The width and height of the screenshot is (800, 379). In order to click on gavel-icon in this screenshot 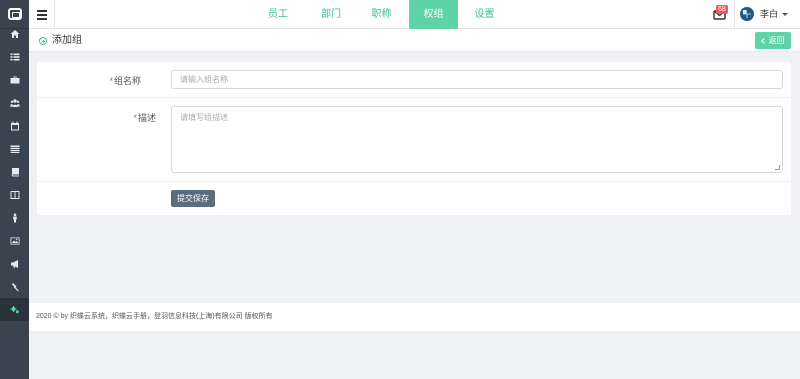, I will do `click(15, 286)`.